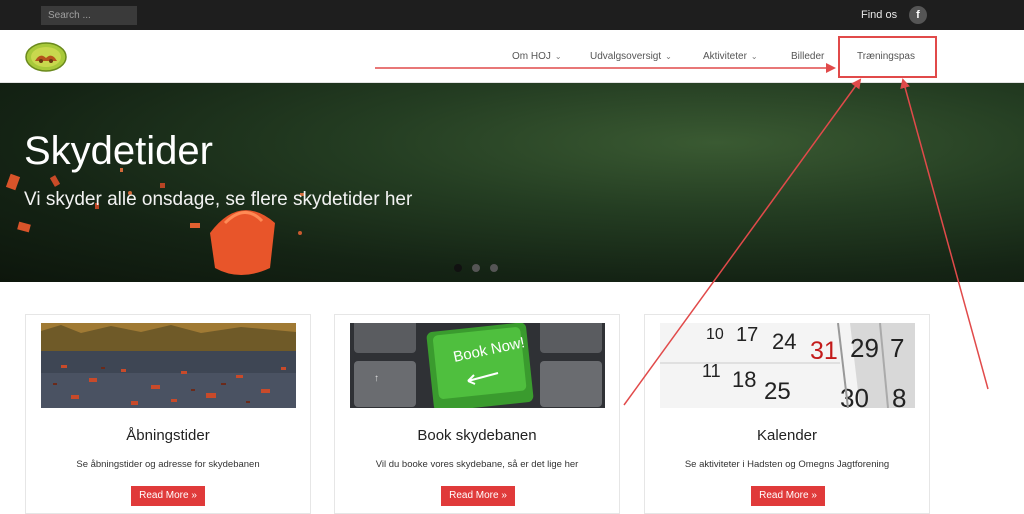 The height and width of the screenshot is (514, 1024). I want to click on hero-background-image, so click(155, 221).